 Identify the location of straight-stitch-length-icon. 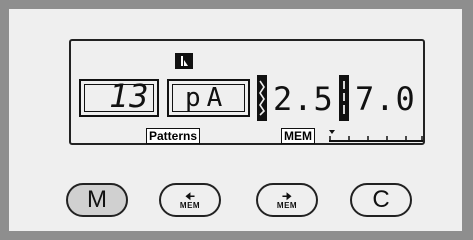
(344, 97).